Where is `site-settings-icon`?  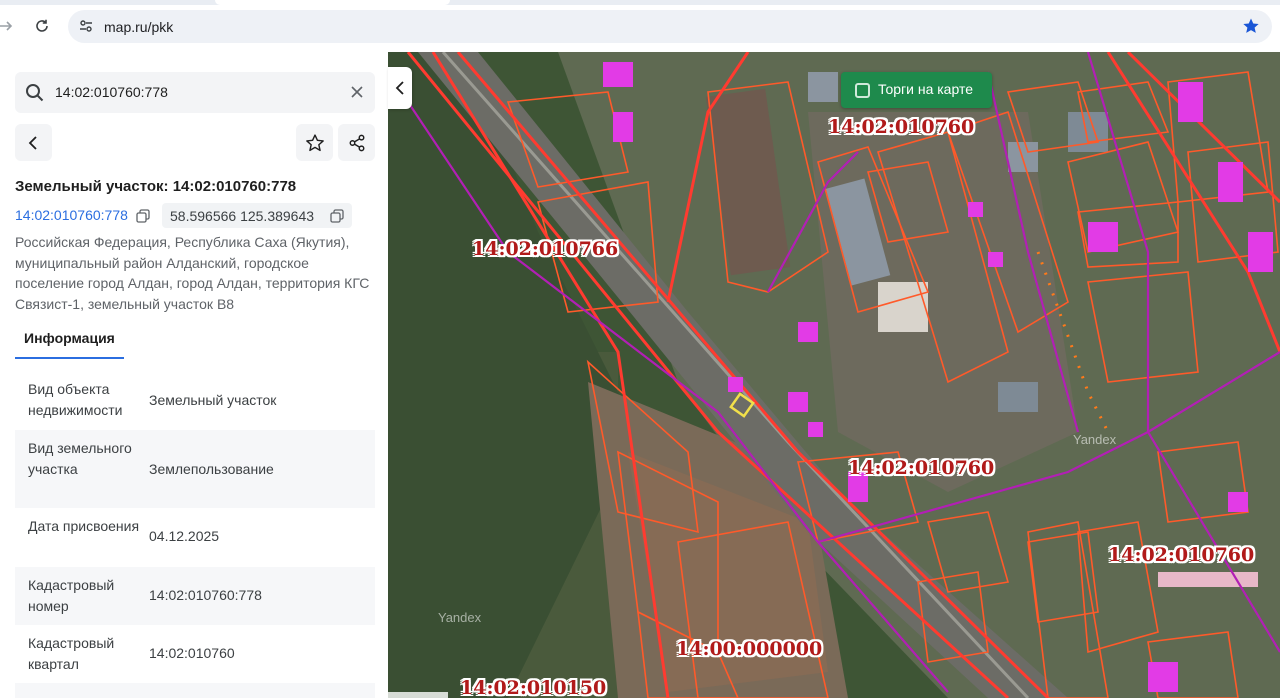
site-settings-icon is located at coordinates (86, 26).